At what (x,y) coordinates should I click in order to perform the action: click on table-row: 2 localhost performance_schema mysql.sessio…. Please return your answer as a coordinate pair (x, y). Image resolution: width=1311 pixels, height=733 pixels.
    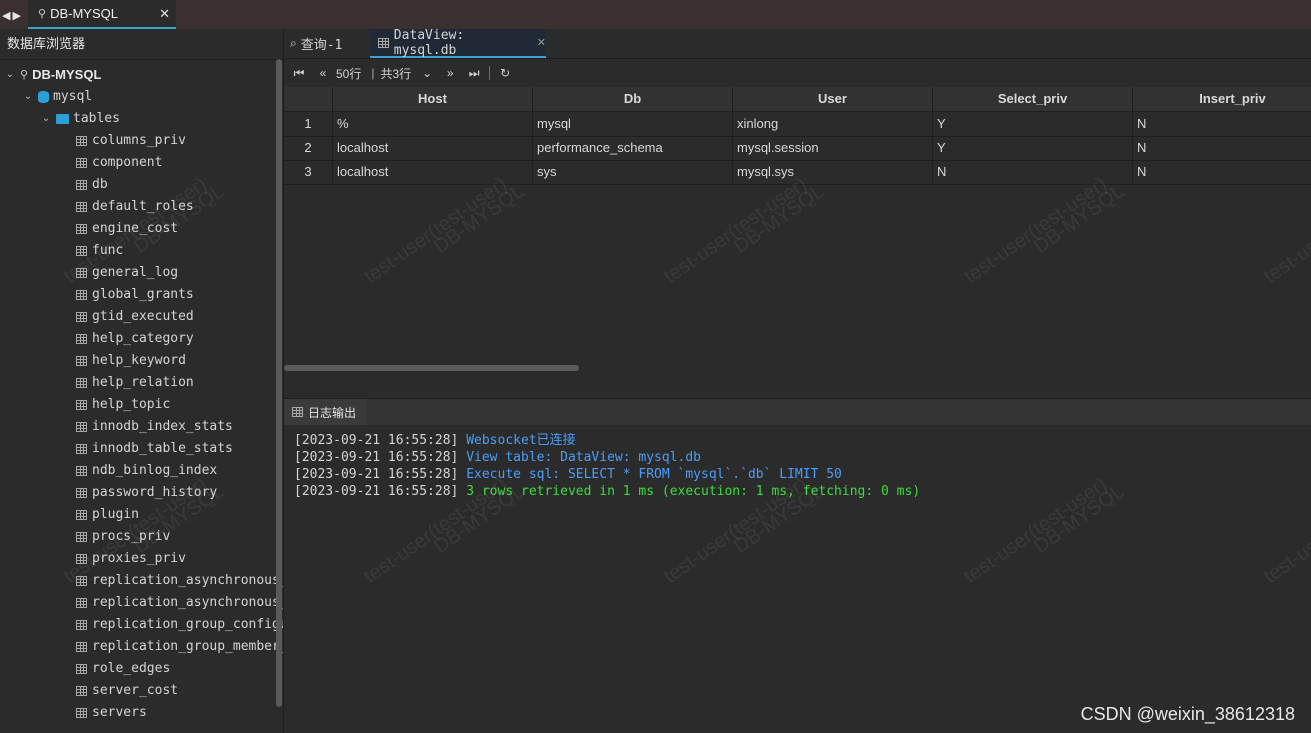
    Looking at the image, I should click on (797, 148).